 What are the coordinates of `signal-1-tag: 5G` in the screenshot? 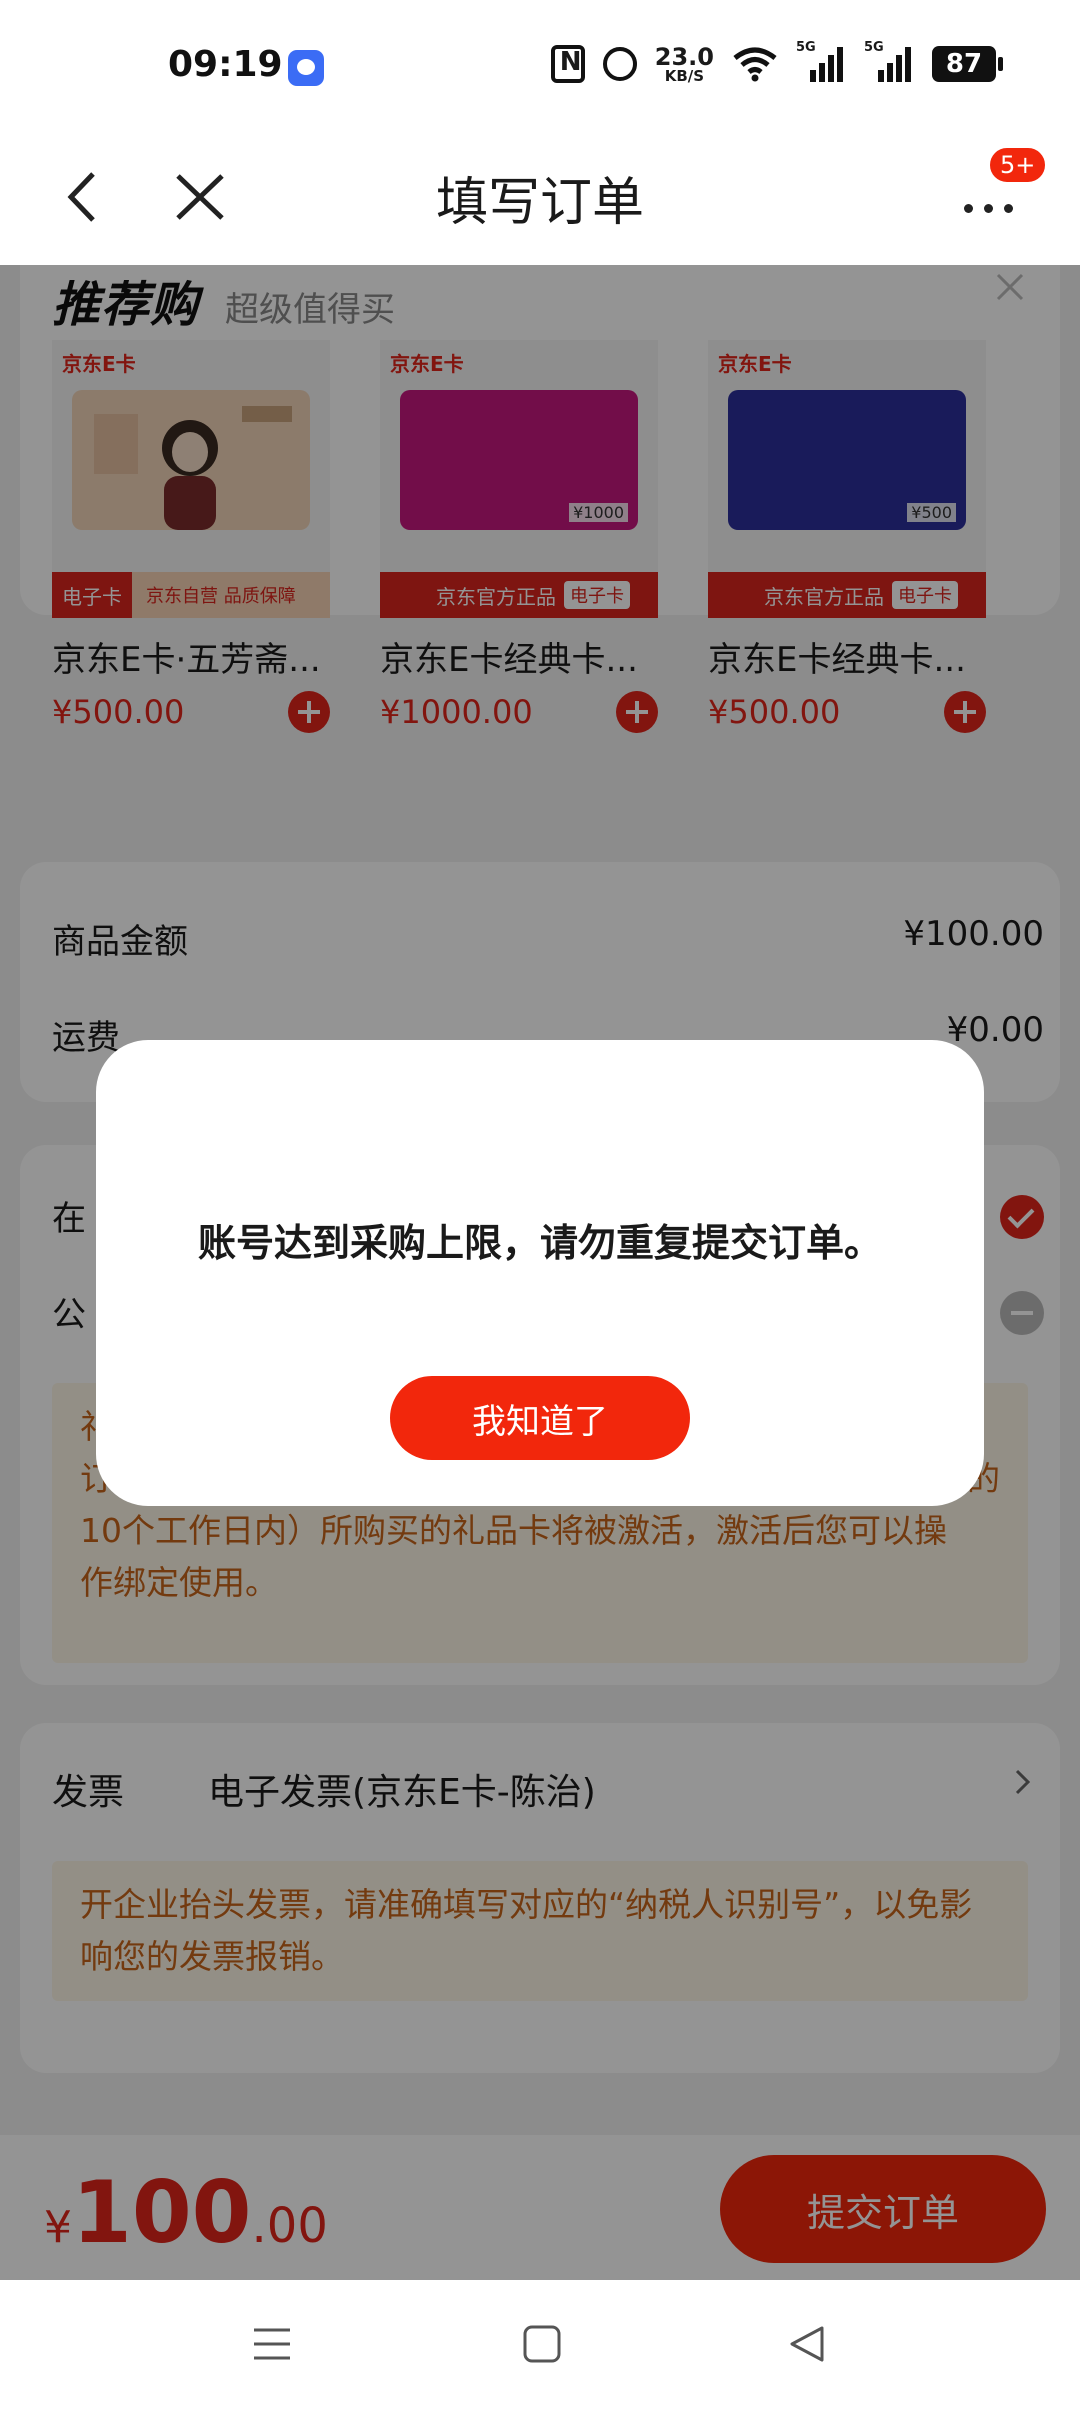 It's located at (806, 47).